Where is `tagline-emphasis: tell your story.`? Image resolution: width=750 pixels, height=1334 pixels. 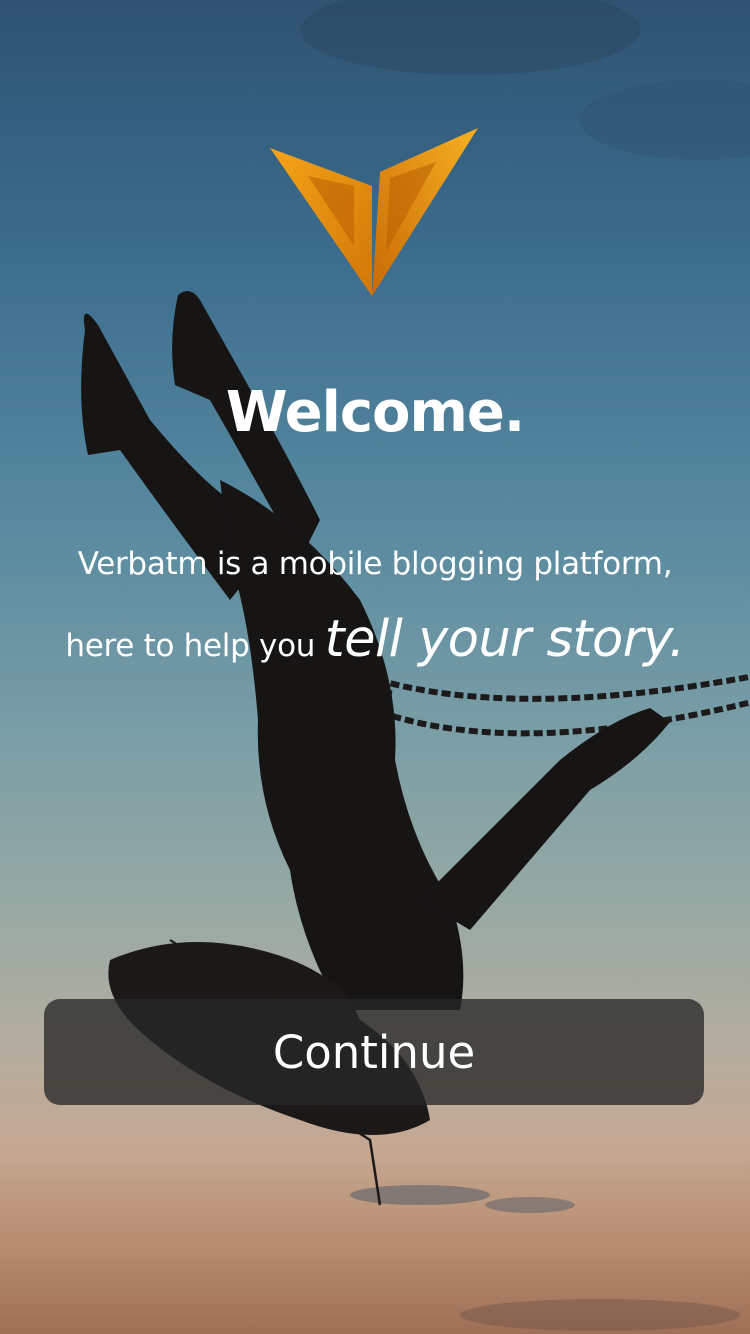
tagline-emphasis: tell your story. is located at coordinates (504, 639).